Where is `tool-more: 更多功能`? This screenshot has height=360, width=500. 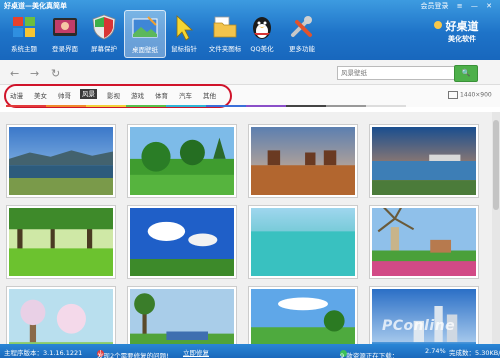
tool-more: 更多功能 is located at coordinates (302, 33).